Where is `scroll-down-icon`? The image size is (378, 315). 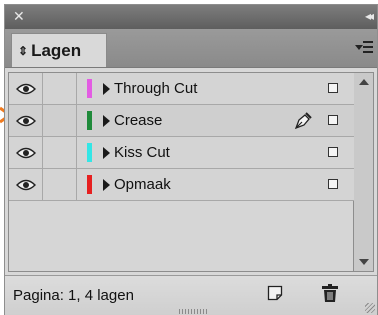
scroll-down-icon is located at coordinates (364, 262).